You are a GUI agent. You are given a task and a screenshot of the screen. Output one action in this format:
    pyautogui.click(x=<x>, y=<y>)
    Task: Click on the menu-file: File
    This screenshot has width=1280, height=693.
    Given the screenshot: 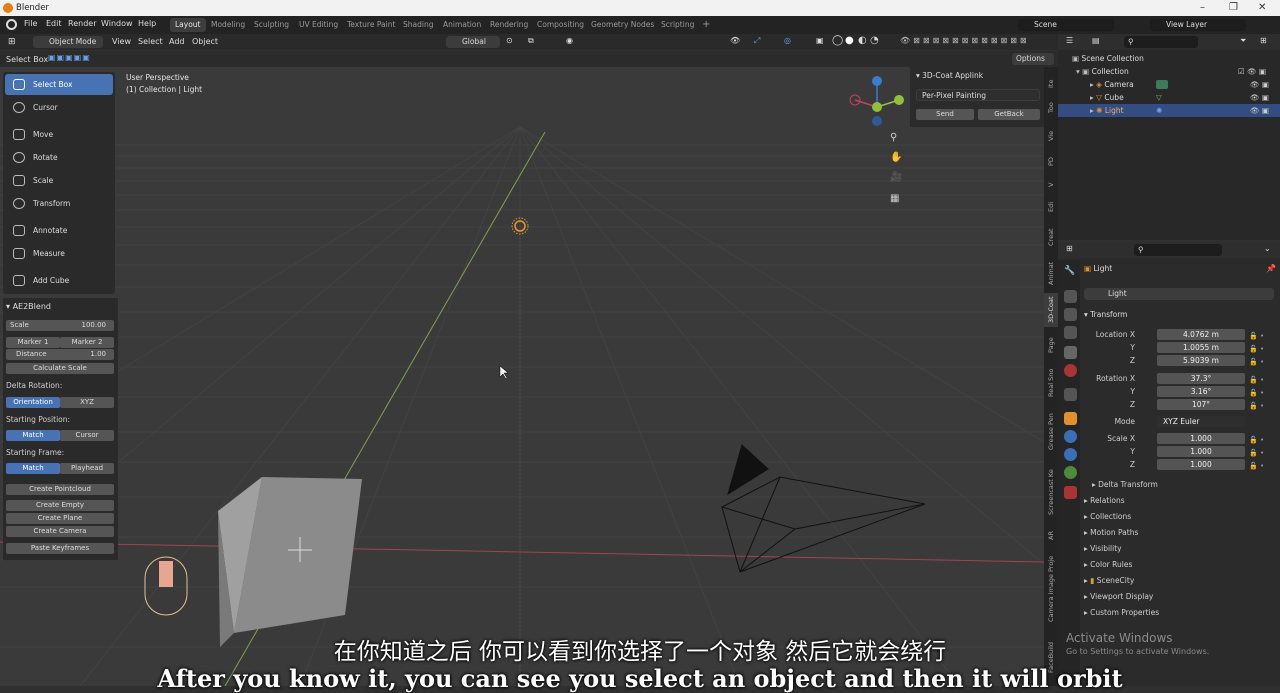 What is the action you would take?
    pyautogui.click(x=30, y=23)
    